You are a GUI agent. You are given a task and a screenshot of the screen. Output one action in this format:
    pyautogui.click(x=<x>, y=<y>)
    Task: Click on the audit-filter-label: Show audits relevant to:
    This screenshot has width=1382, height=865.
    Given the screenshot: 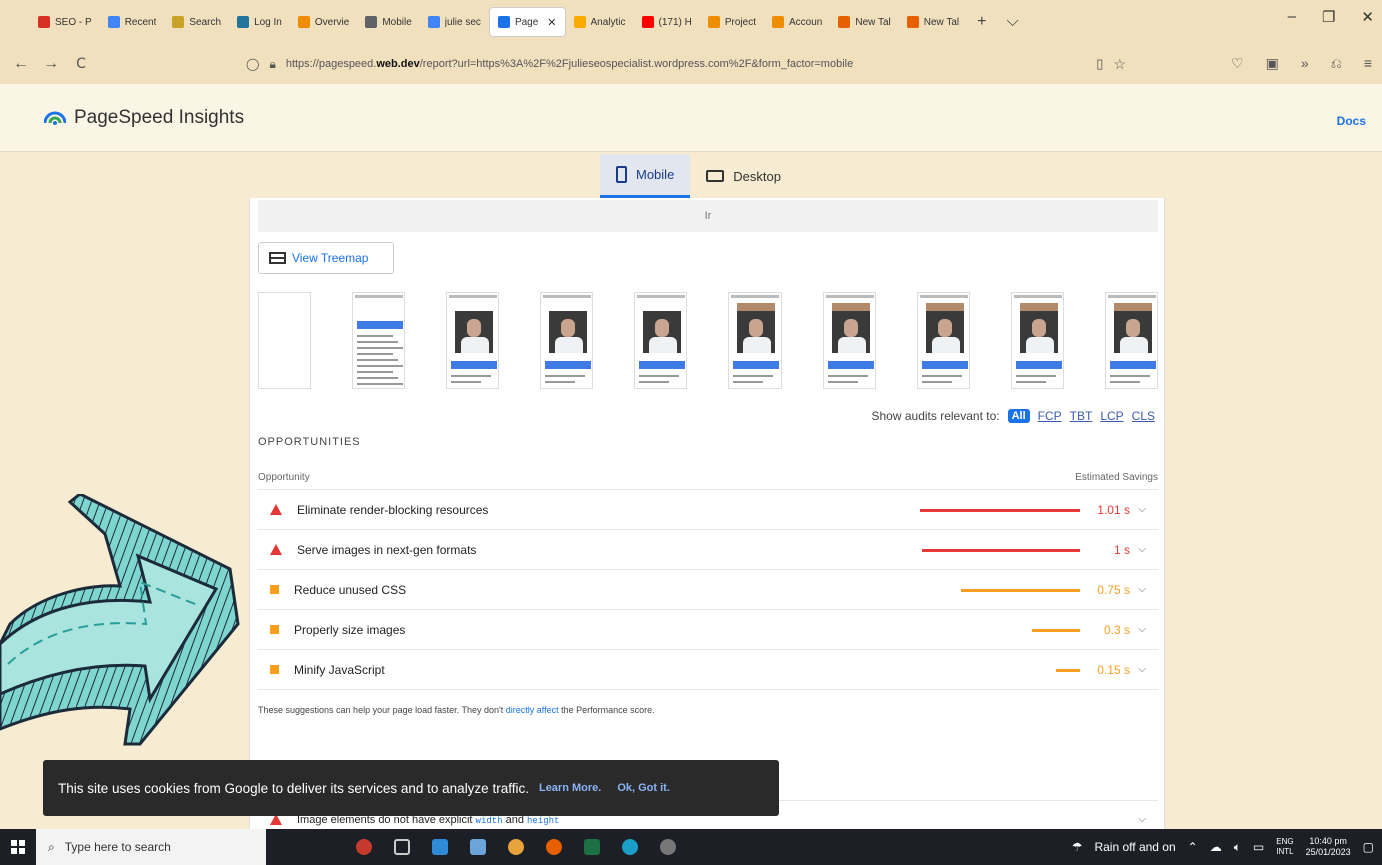 What is the action you would take?
    pyautogui.click(x=935, y=416)
    